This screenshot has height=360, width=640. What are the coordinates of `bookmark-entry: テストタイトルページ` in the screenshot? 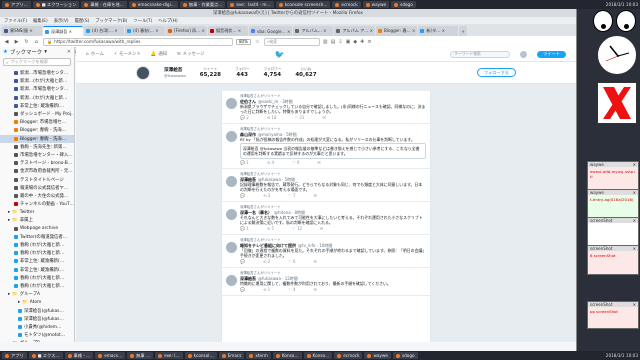 It's located at (37, 179).